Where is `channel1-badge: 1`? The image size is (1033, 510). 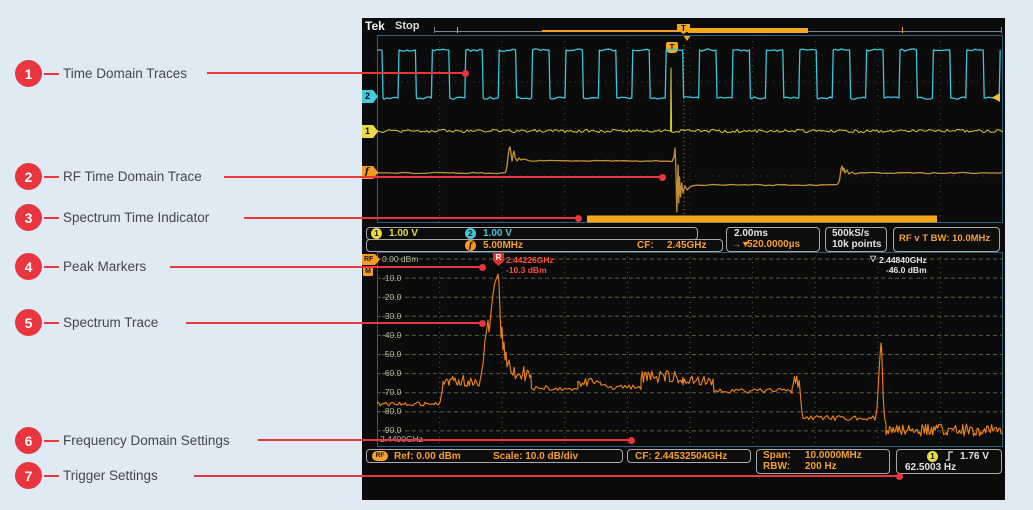 channel1-badge: 1 is located at coordinates (370, 131).